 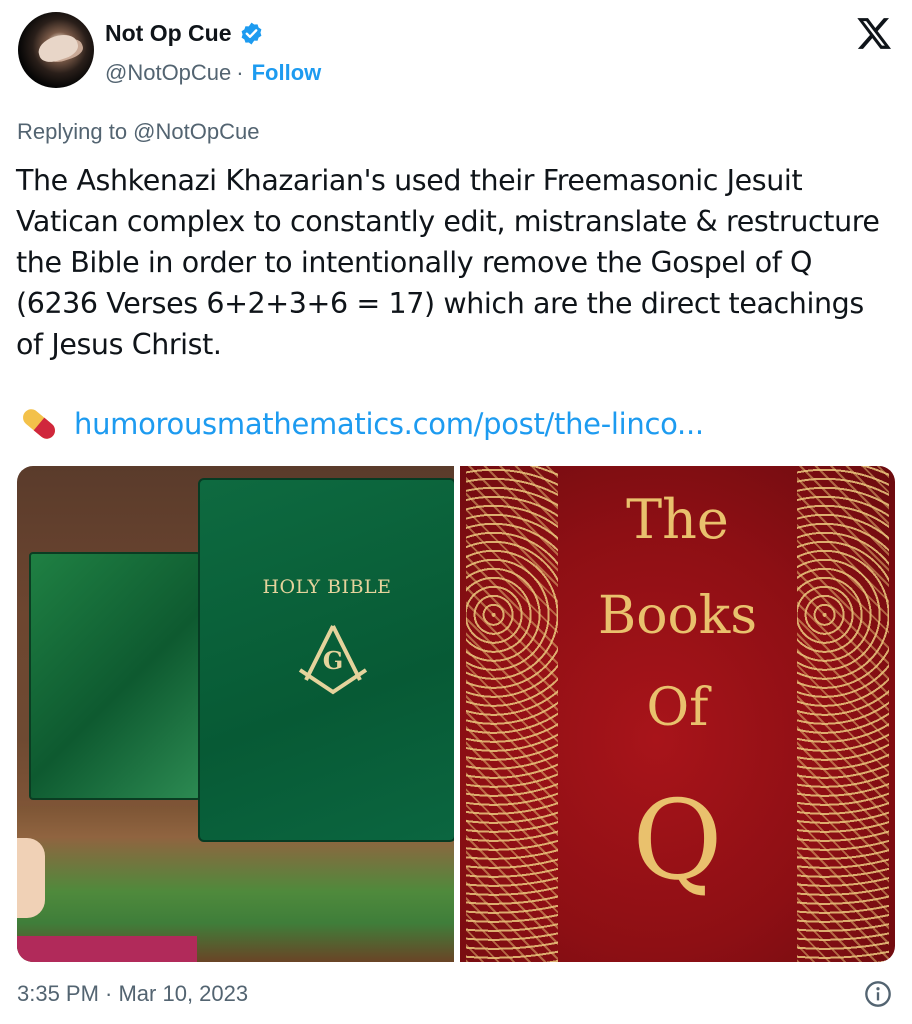 What do you see at coordinates (31, 878) in the screenshot?
I see `thumb` at bounding box center [31, 878].